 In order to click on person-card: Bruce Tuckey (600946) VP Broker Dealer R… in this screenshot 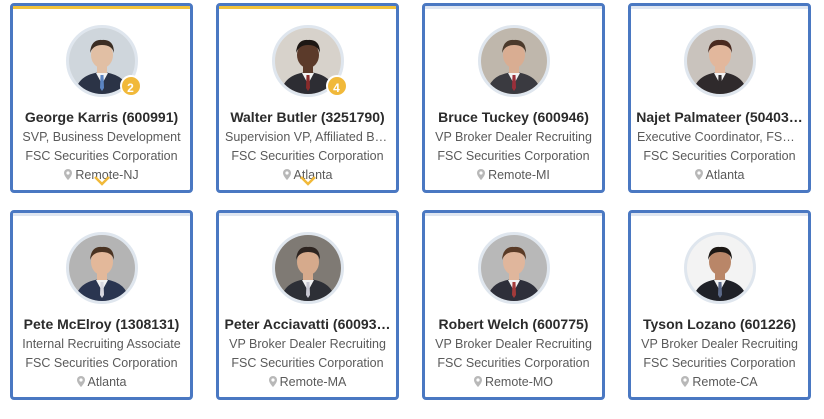, I will do `click(513, 98)`.